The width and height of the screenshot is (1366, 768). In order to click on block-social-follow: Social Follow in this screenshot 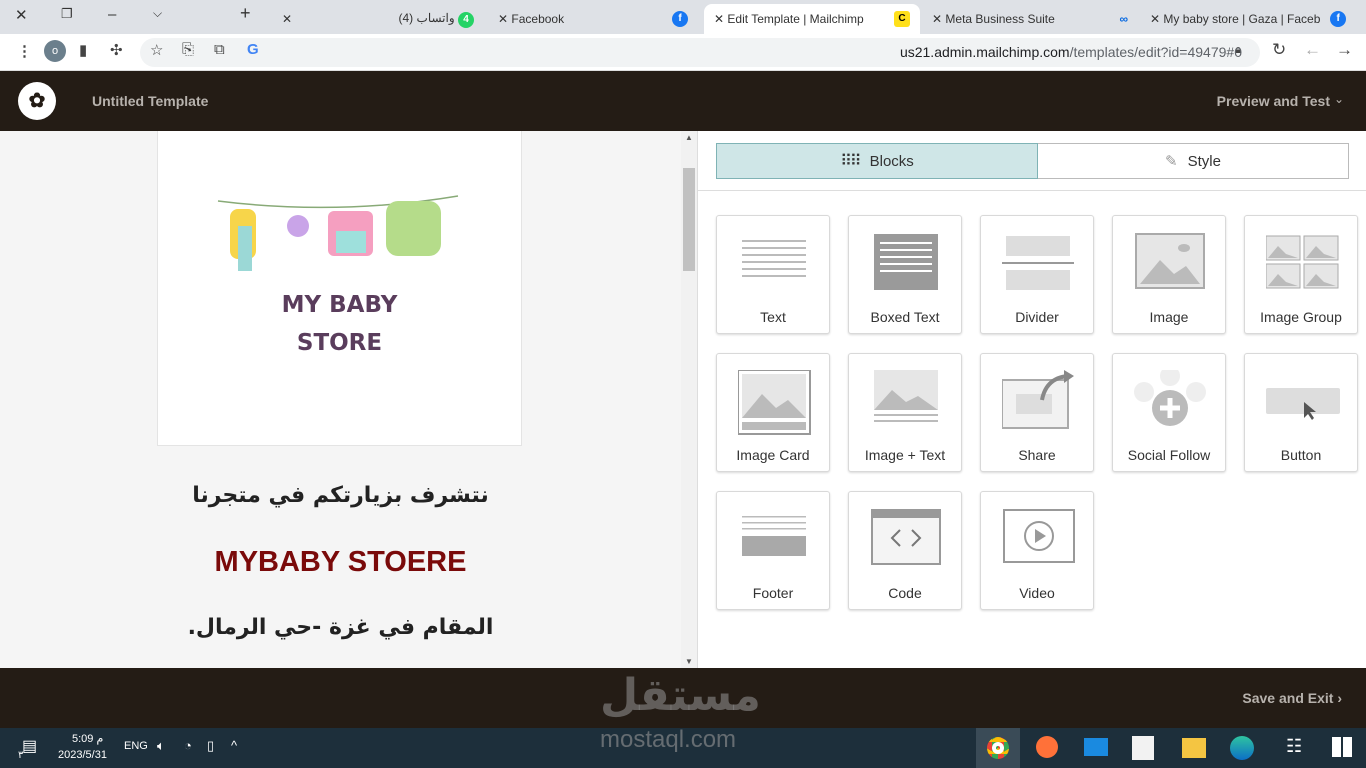, I will do `click(1169, 412)`.